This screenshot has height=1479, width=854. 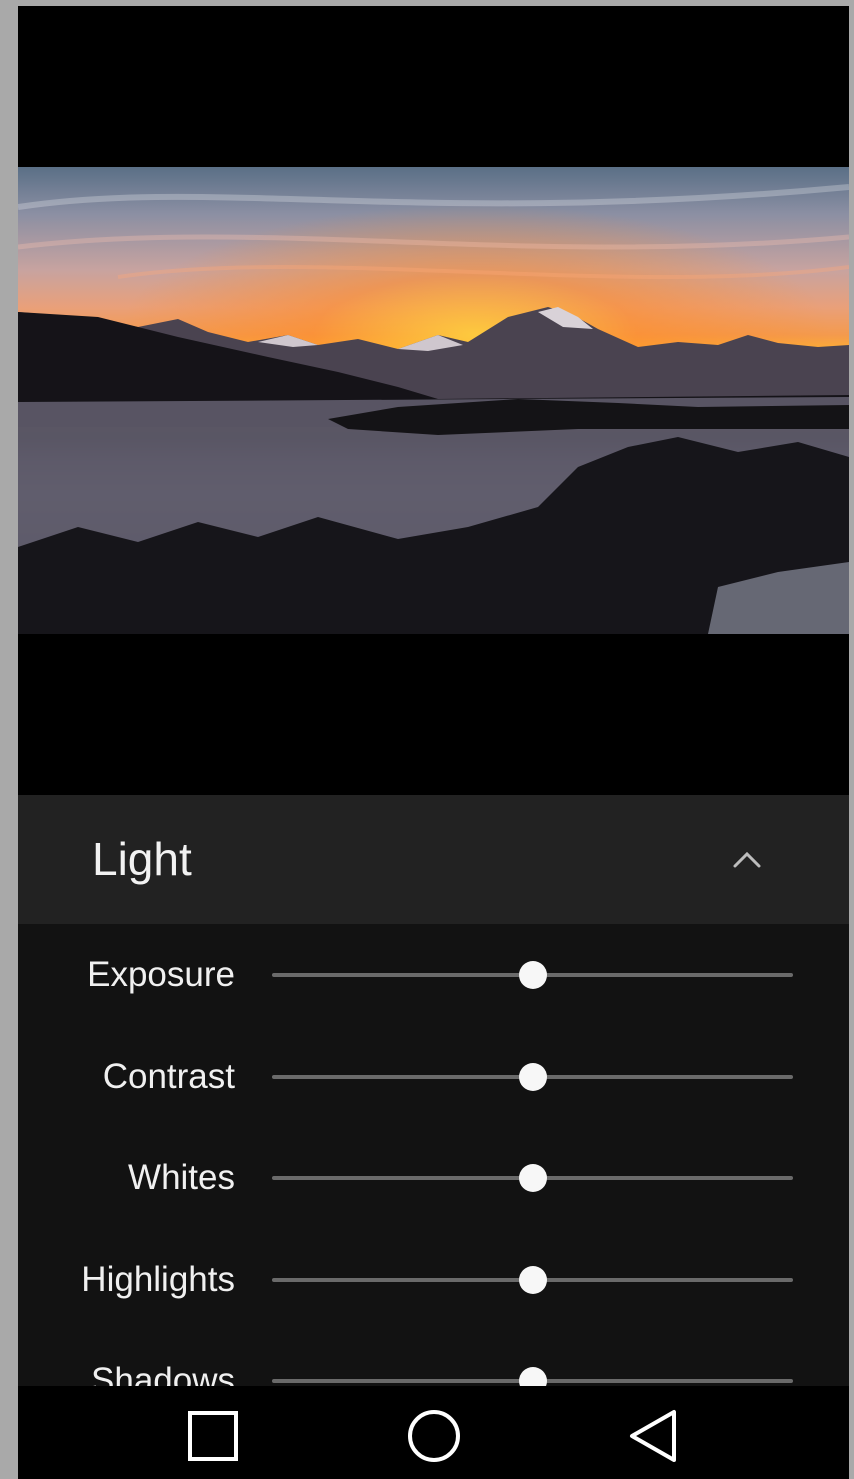 I want to click on chevron-up-icon, so click(x=747, y=859).